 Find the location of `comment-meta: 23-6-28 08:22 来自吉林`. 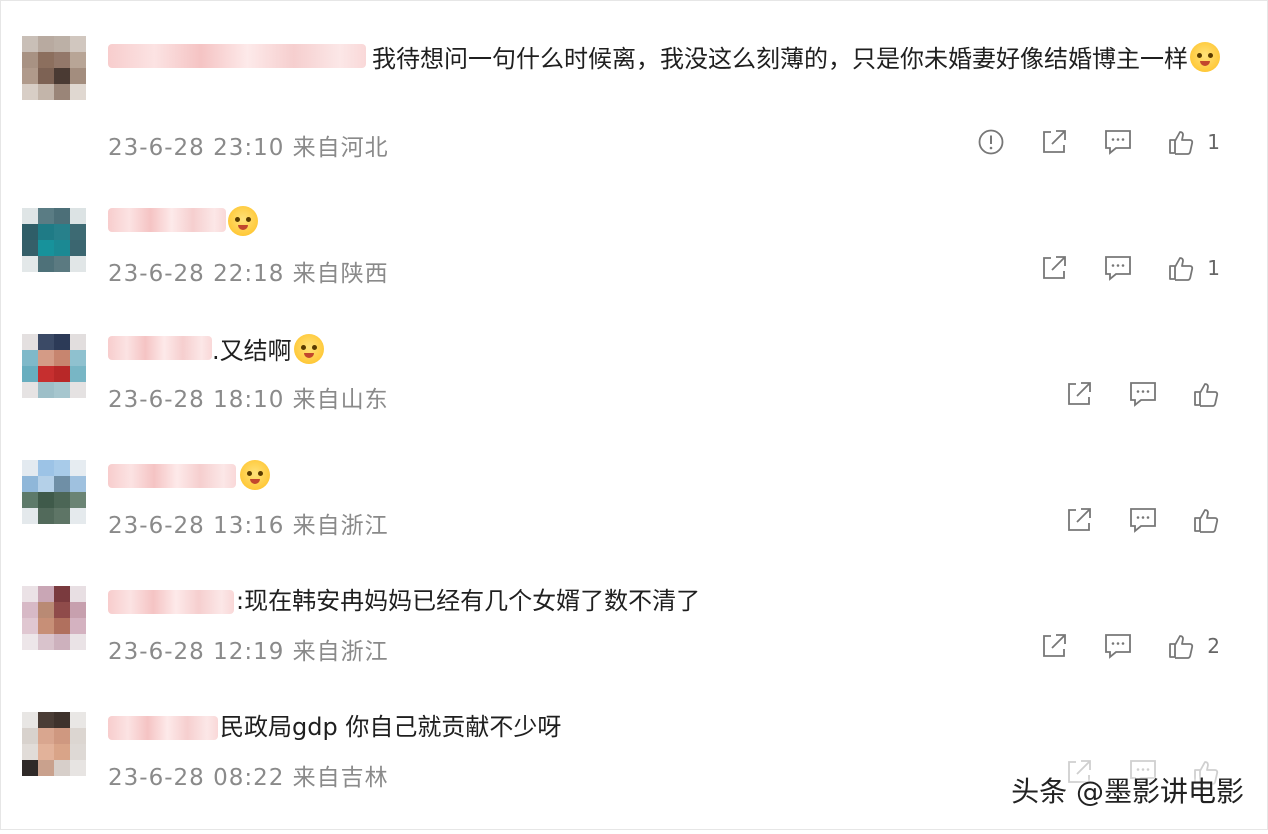

comment-meta: 23-6-28 08:22 来自吉林 is located at coordinates (248, 775).